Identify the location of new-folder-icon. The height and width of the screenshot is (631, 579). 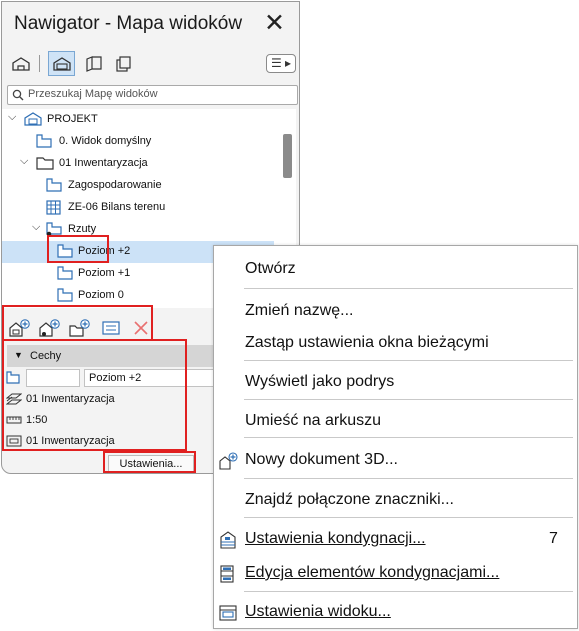
(80, 328).